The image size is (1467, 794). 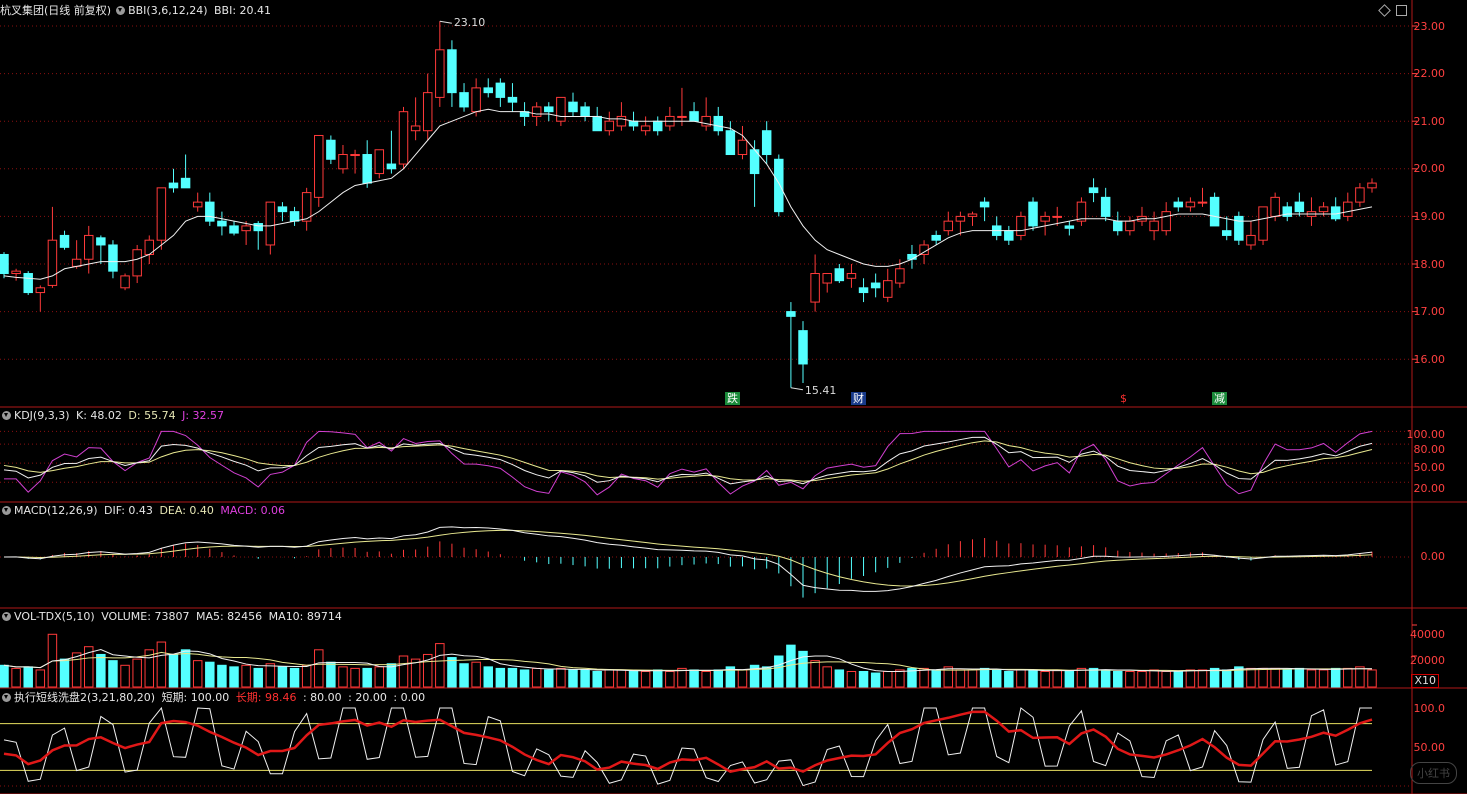 What do you see at coordinates (167, 10) in the screenshot?
I see `bbi-indicator-name: BBI(3,6,12,24)` at bounding box center [167, 10].